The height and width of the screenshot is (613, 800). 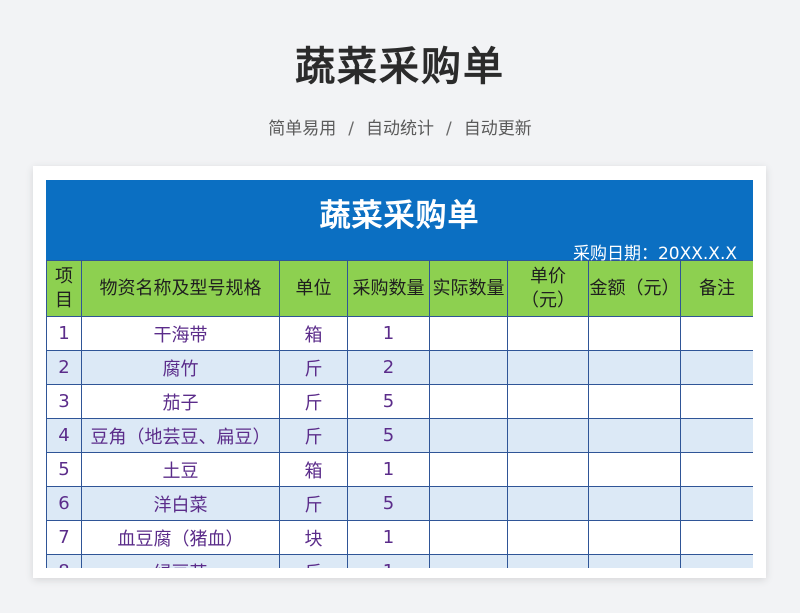 What do you see at coordinates (388, 367) in the screenshot?
I see `cell-order-qty: 2` at bounding box center [388, 367].